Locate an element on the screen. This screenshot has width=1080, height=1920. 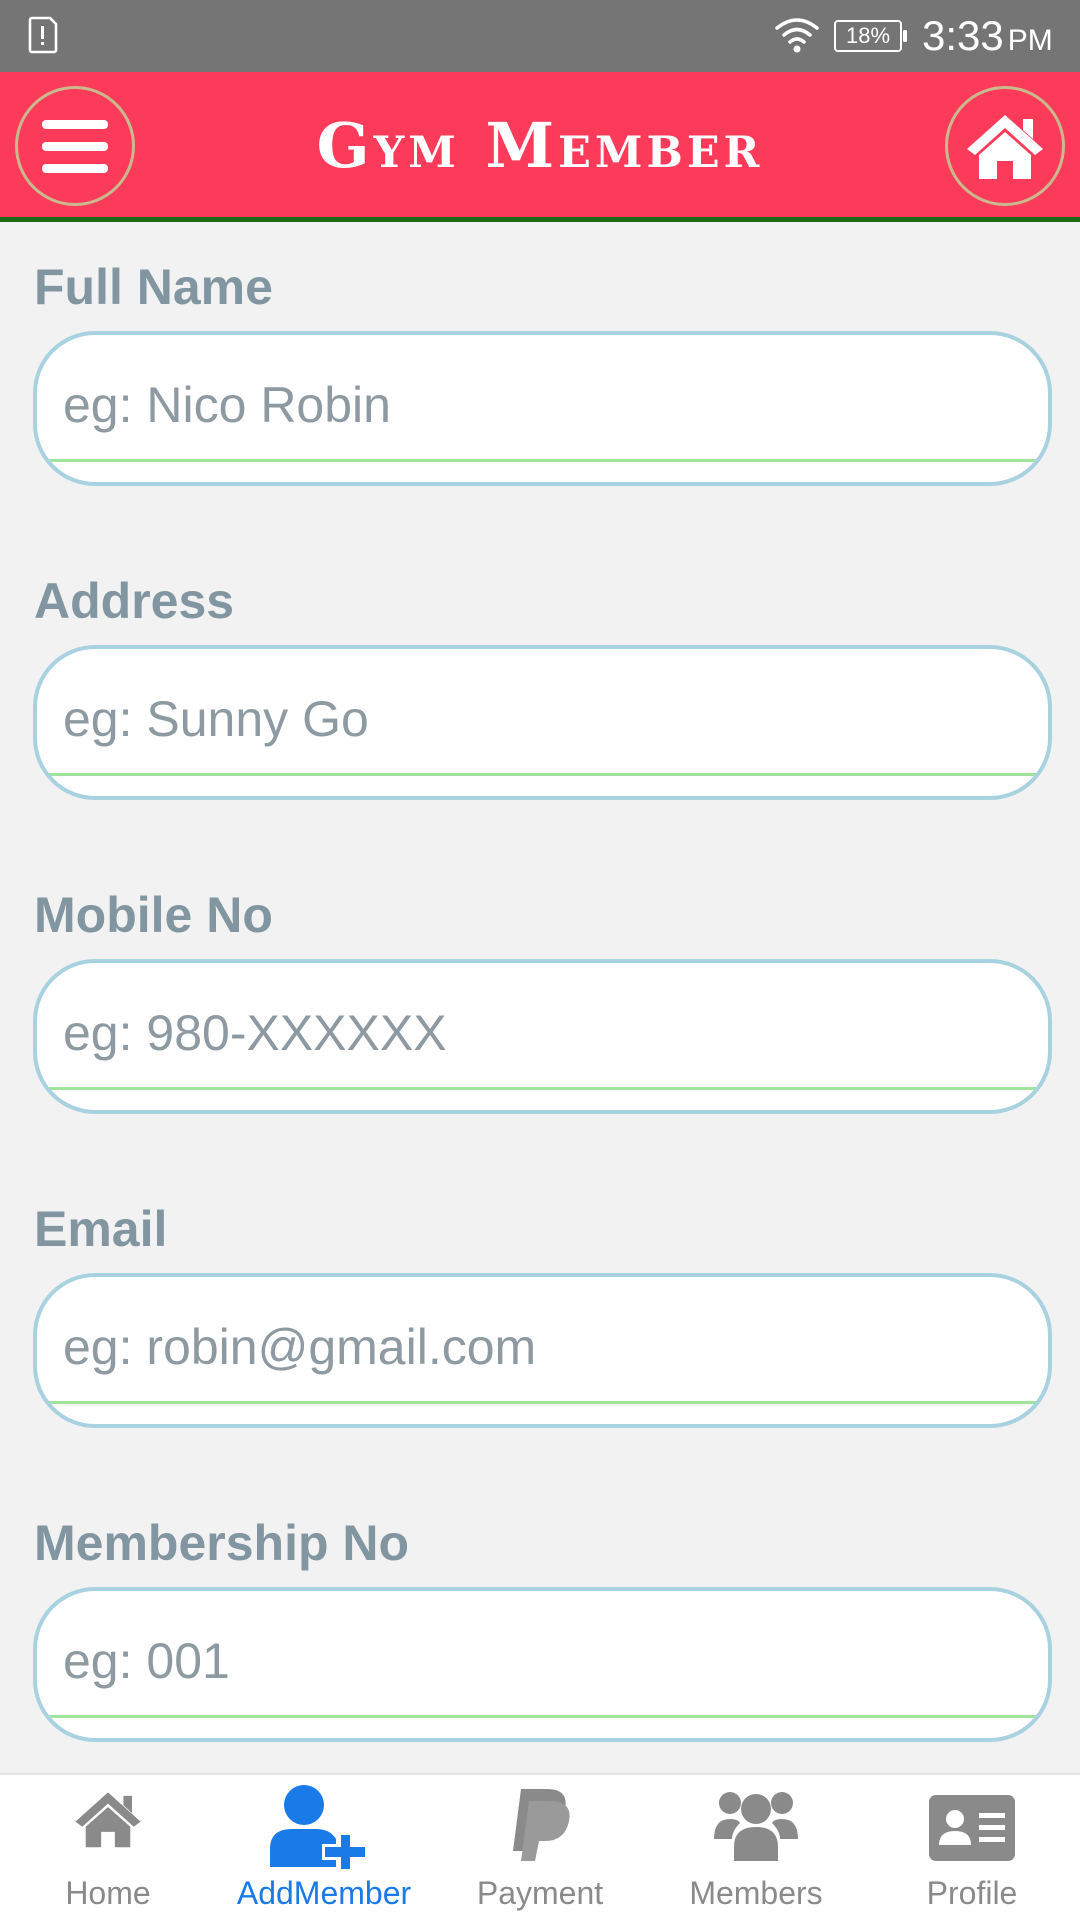
address-label: Address is located at coordinates (134, 601).